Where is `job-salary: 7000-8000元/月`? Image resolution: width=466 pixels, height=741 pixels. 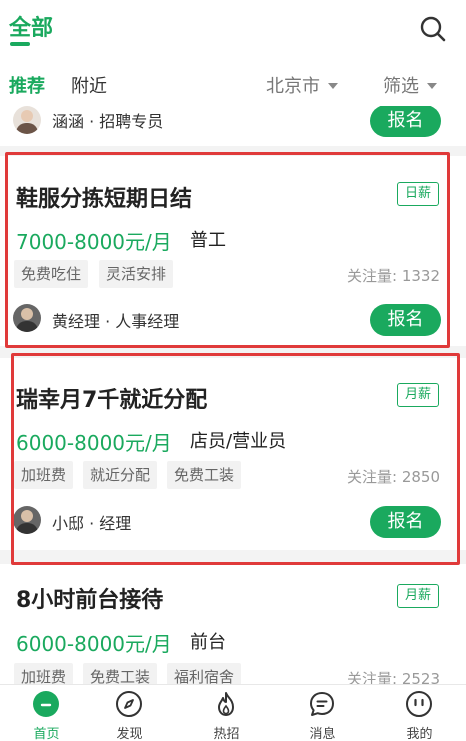 job-salary: 7000-8000元/月 is located at coordinates (94, 242).